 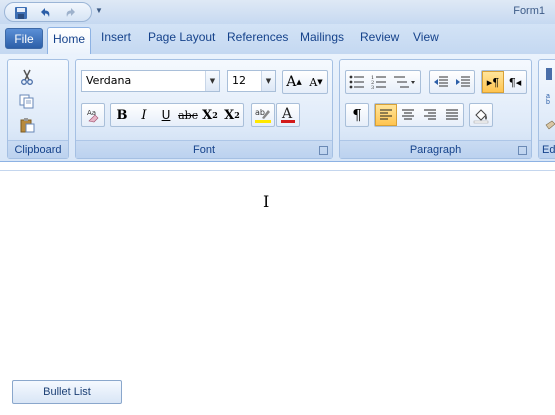 What do you see at coordinates (322, 40) in the screenshot?
I see `tab-mailings: Mailings` at bounding box center [322, 40].